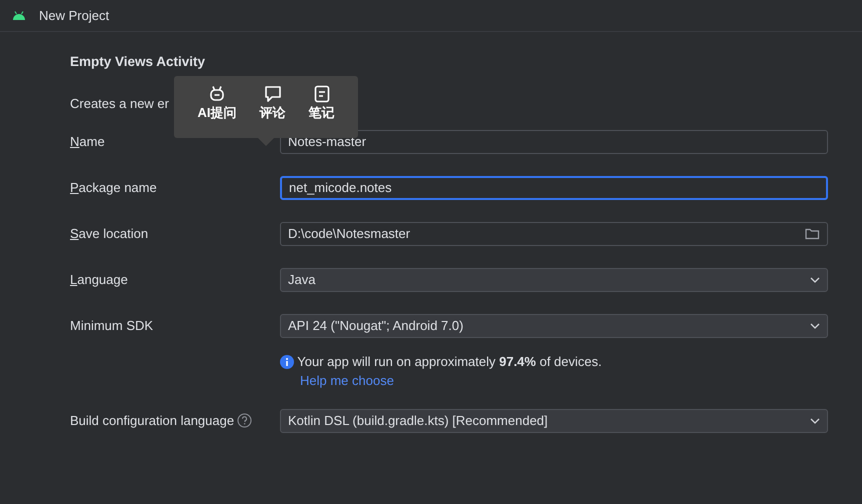  Describe the element at coordinates (273, 94) in the screenshot. I see `comment-icon` at that location.